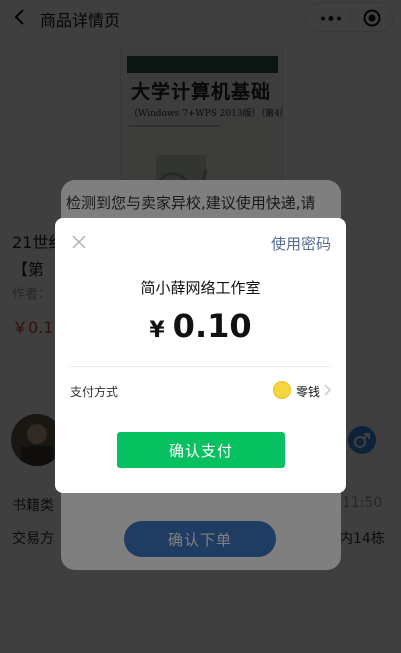 This screenshot has height=653, width=401. I want to click on chevron-right-icon, so click(327, 390).